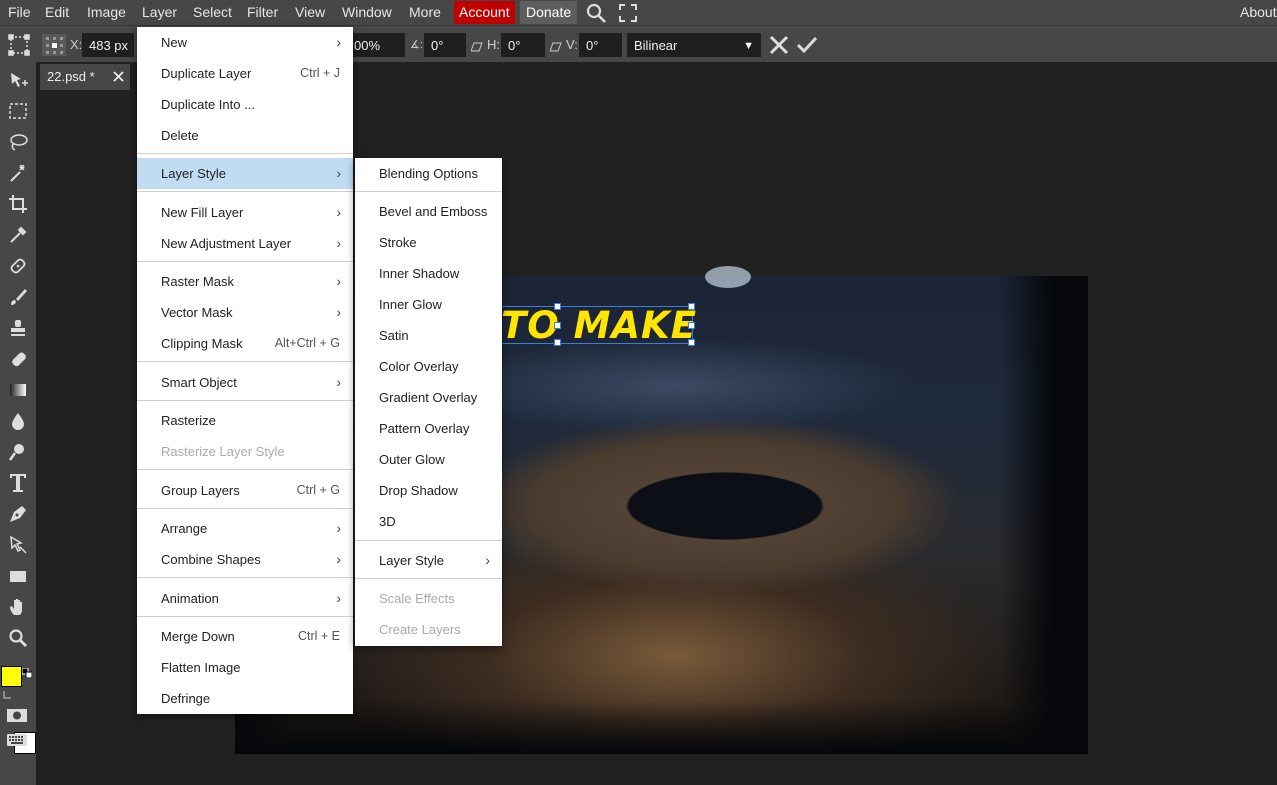 This screenshot has height=785, width=1277. Describe the element at coordinates (18, 483) in the screenshot. I see `type-tool-icon` at that location.